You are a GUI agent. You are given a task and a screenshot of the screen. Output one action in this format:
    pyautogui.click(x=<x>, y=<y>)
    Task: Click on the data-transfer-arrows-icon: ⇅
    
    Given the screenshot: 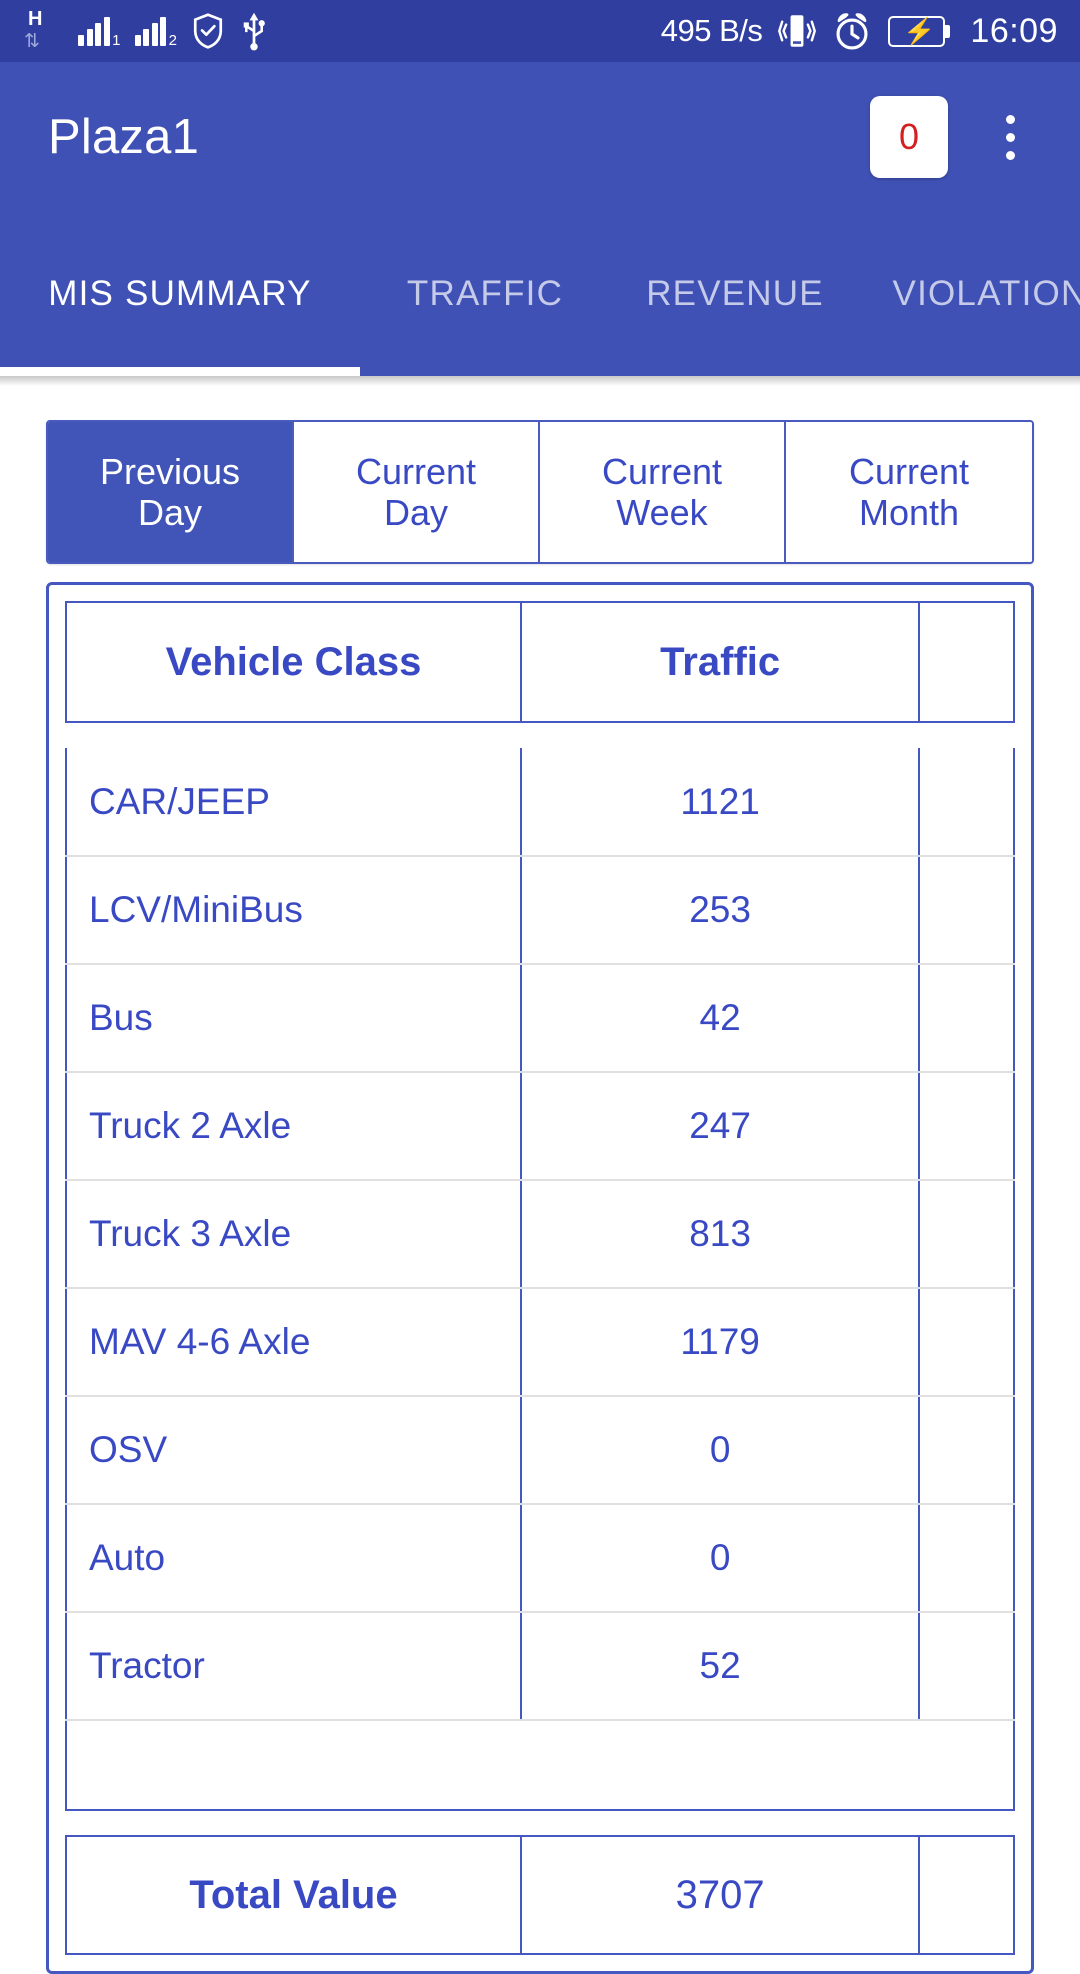 What is the action you would take?
    pyautogui.click(x=32, y=41)
    